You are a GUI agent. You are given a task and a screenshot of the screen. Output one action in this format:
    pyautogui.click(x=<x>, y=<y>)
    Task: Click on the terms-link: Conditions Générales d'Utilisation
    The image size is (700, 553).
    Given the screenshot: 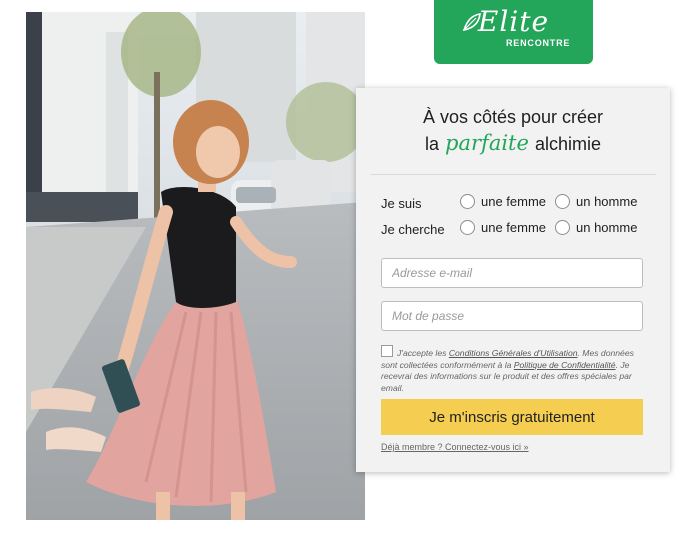 What is the action you would take?
    pyautogui.click(x=513, y=353)
    